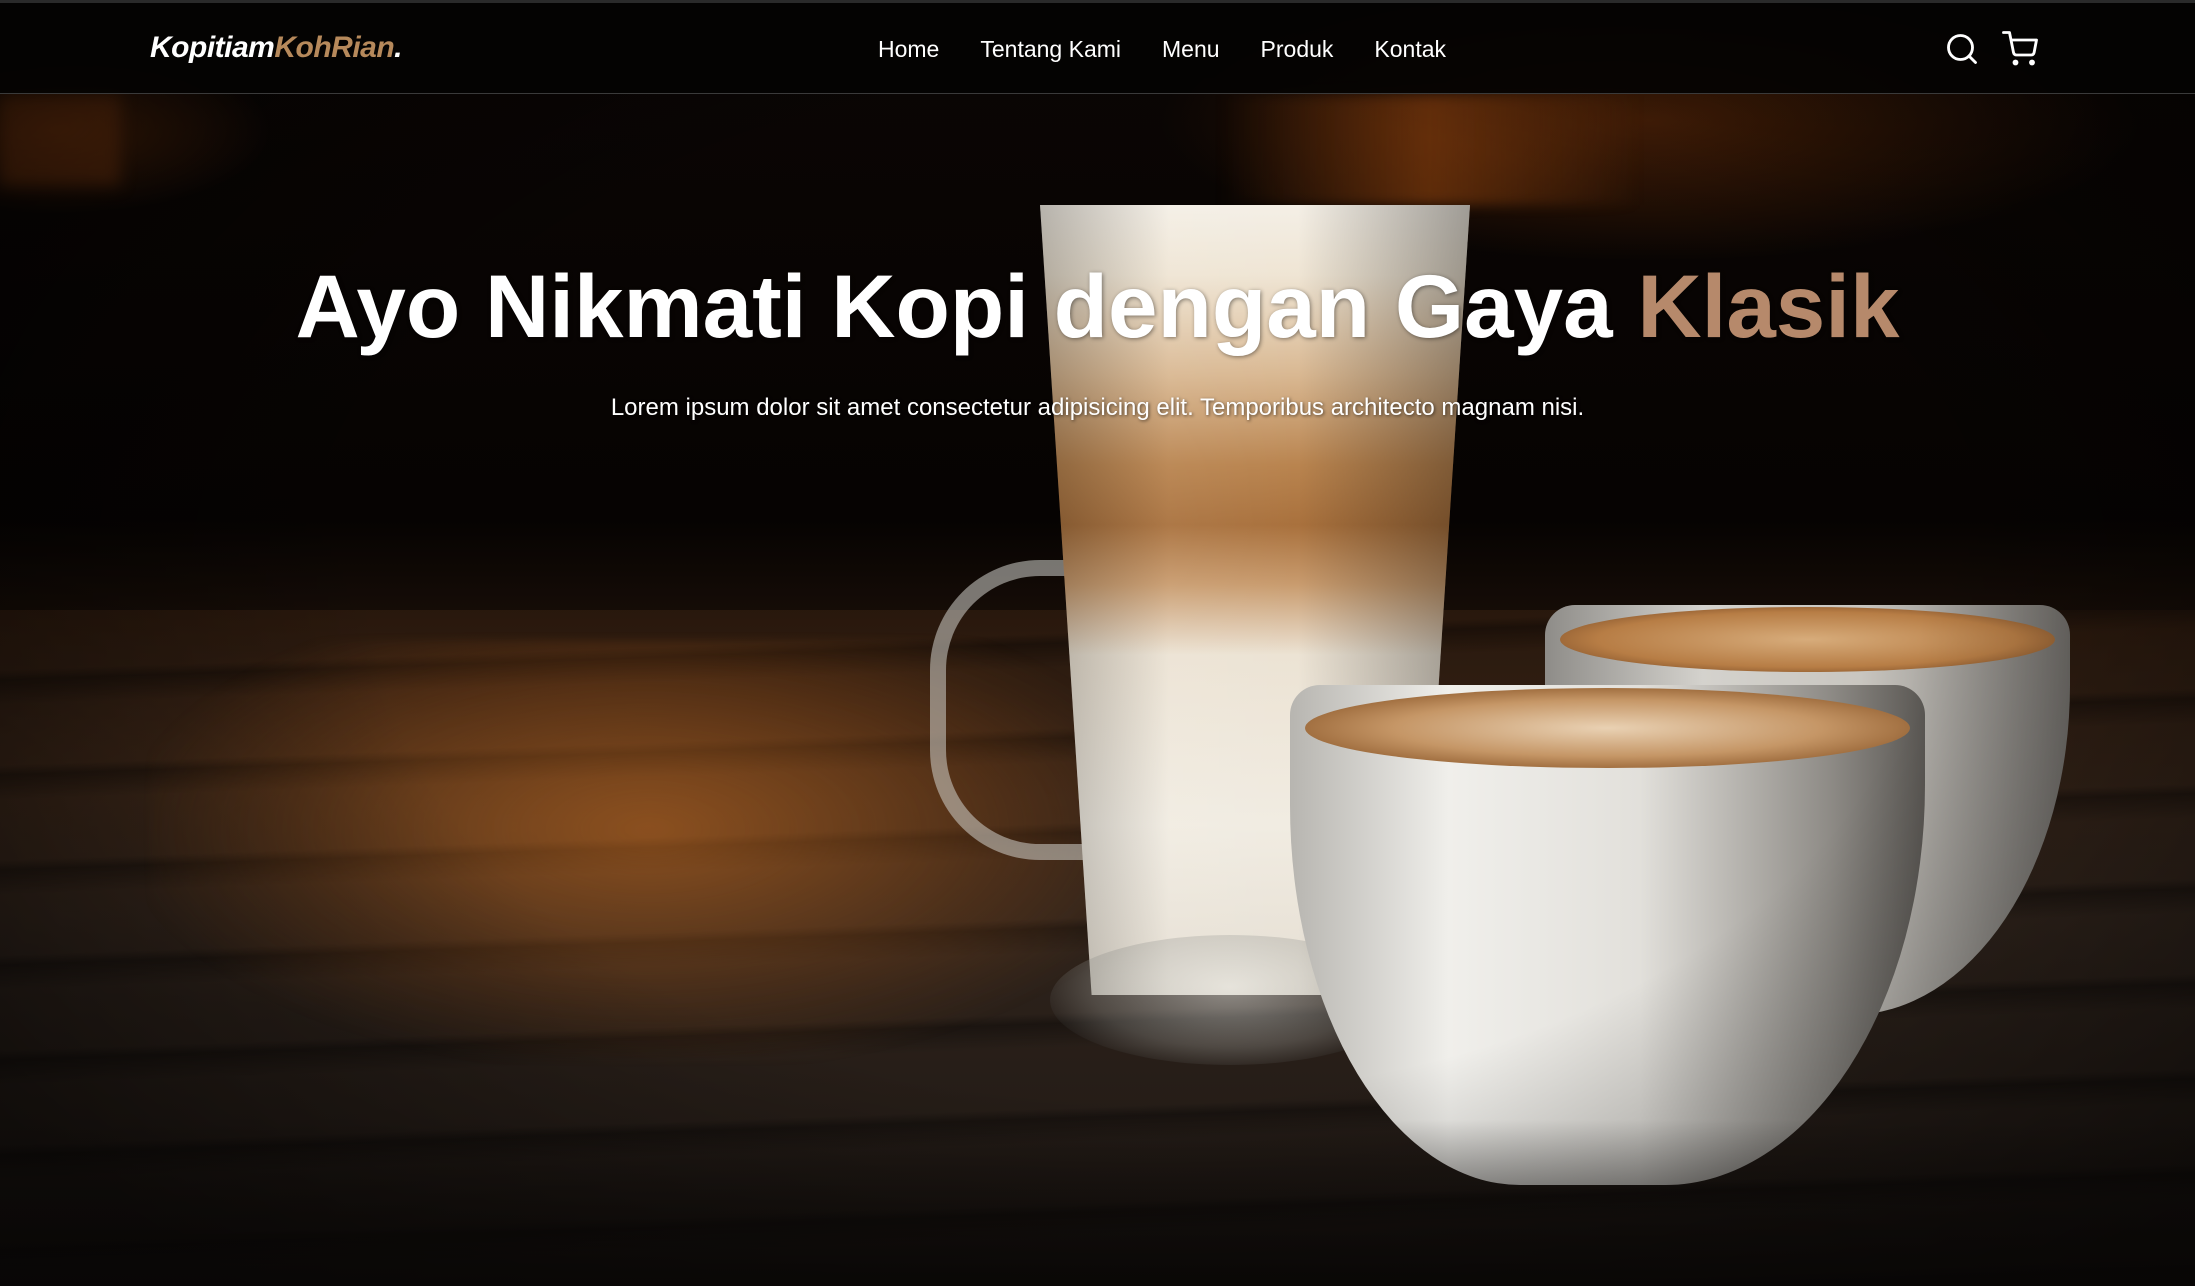 Image resolution: width=2195 pixels, height=1286 pixels. I want to click on hero-title-main: Ayo Nikmati Kopi dengan Gaya, so click(966, 306).